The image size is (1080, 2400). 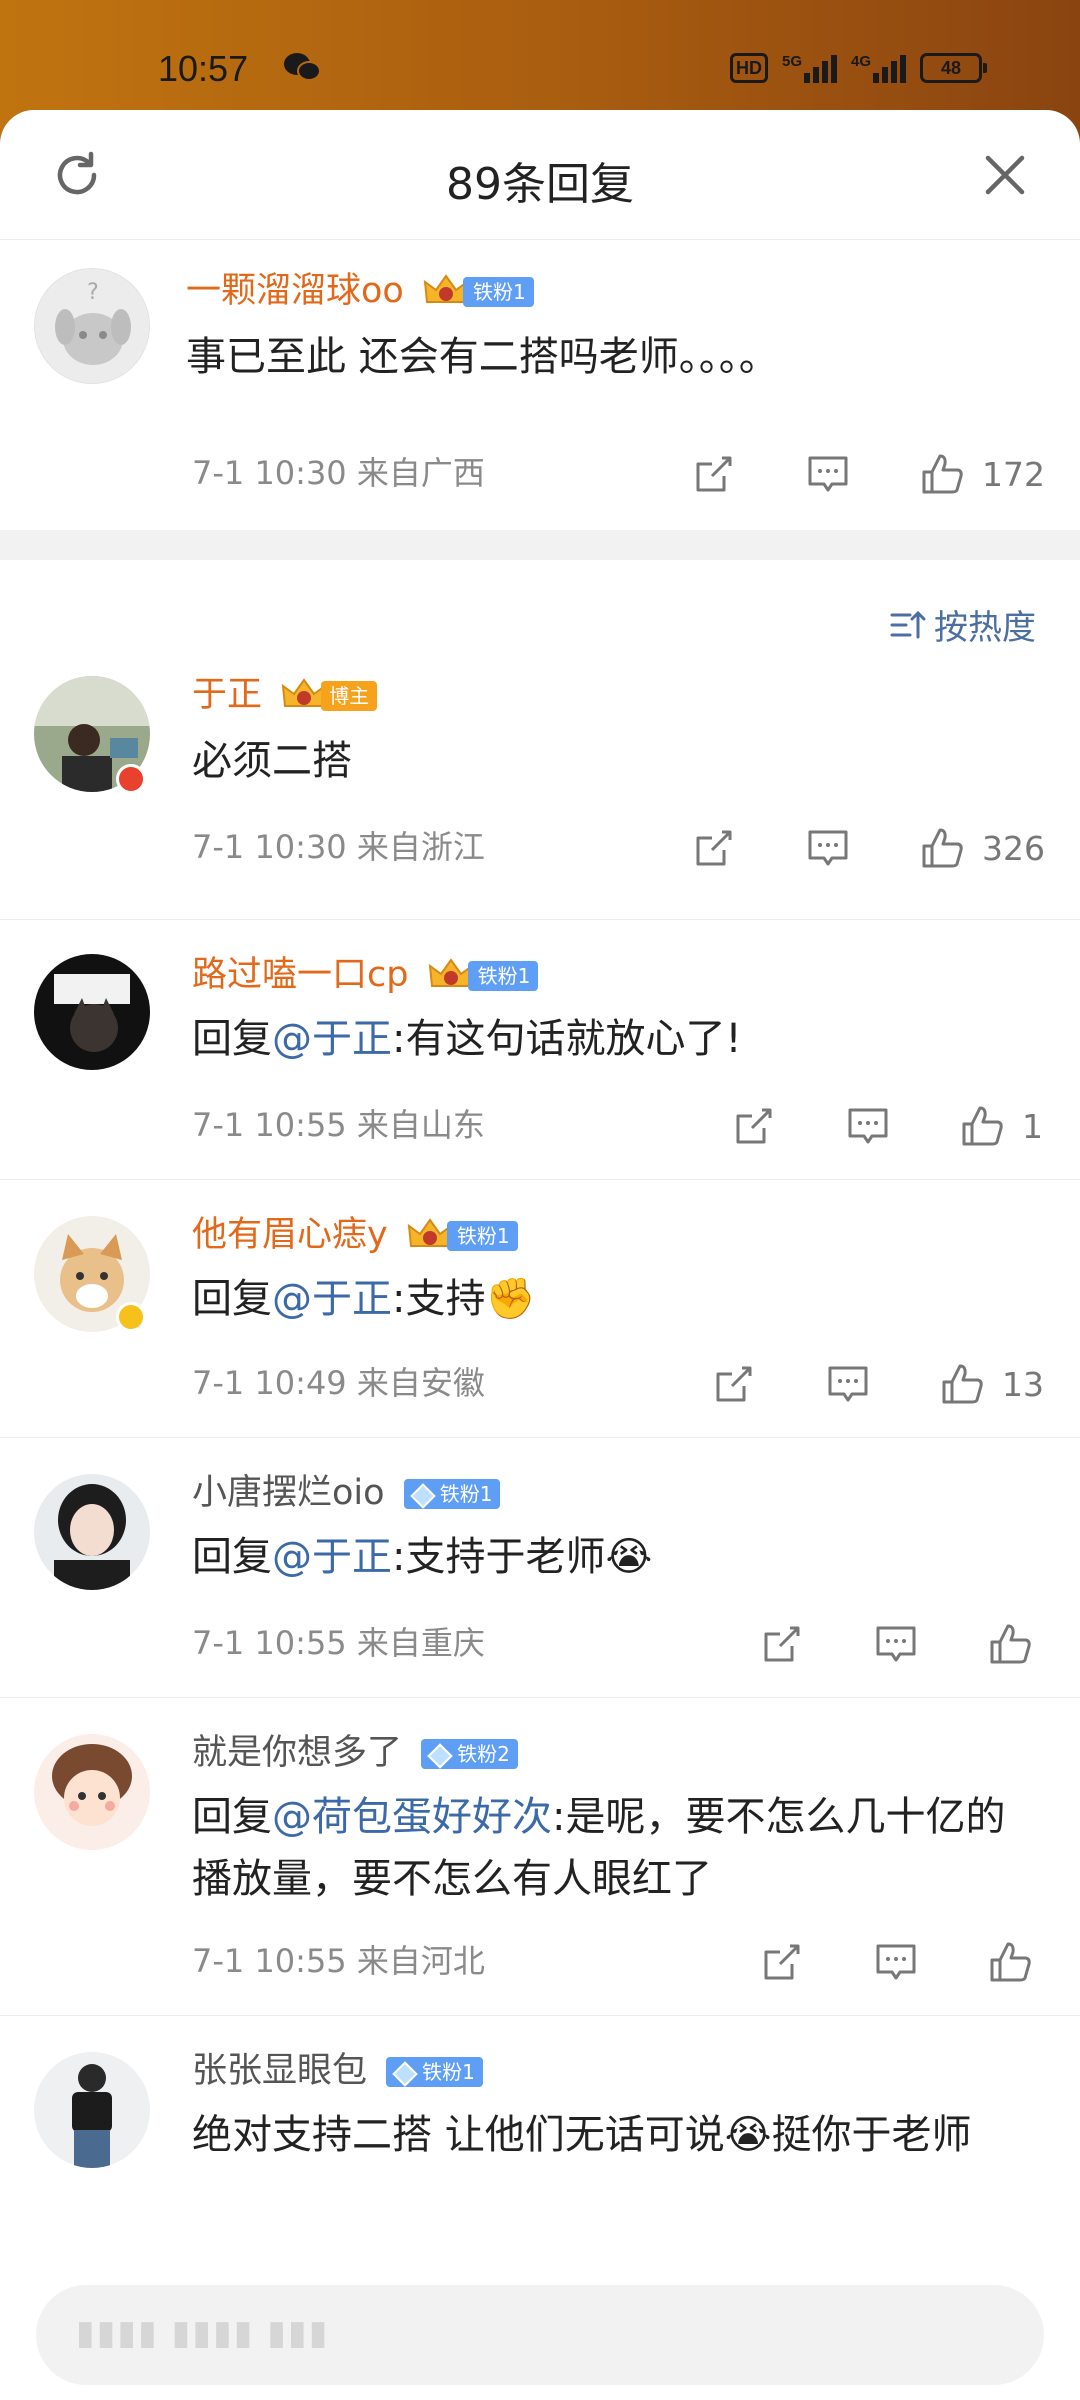 I want to click on fan-badge: 铁粉2, so click(x=469, y=1754).